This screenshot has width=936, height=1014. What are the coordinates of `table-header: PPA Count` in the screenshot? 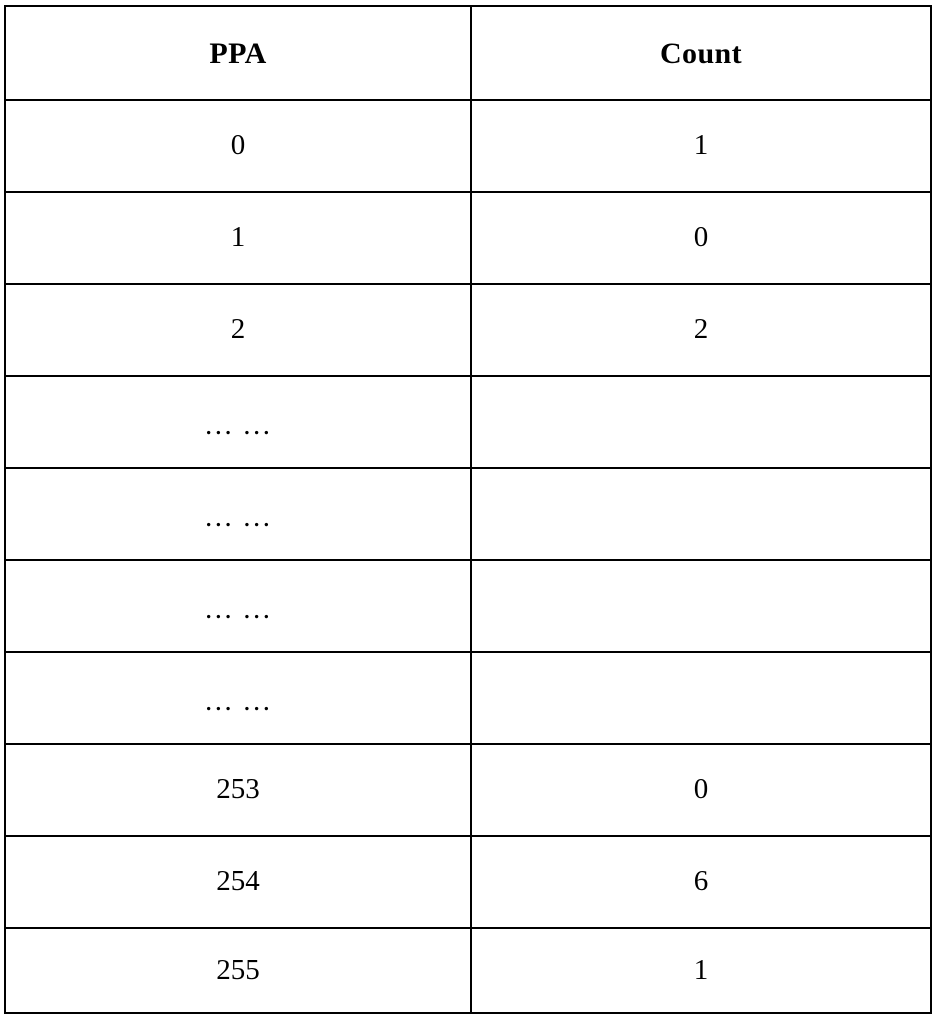 It's located at (468, 53).